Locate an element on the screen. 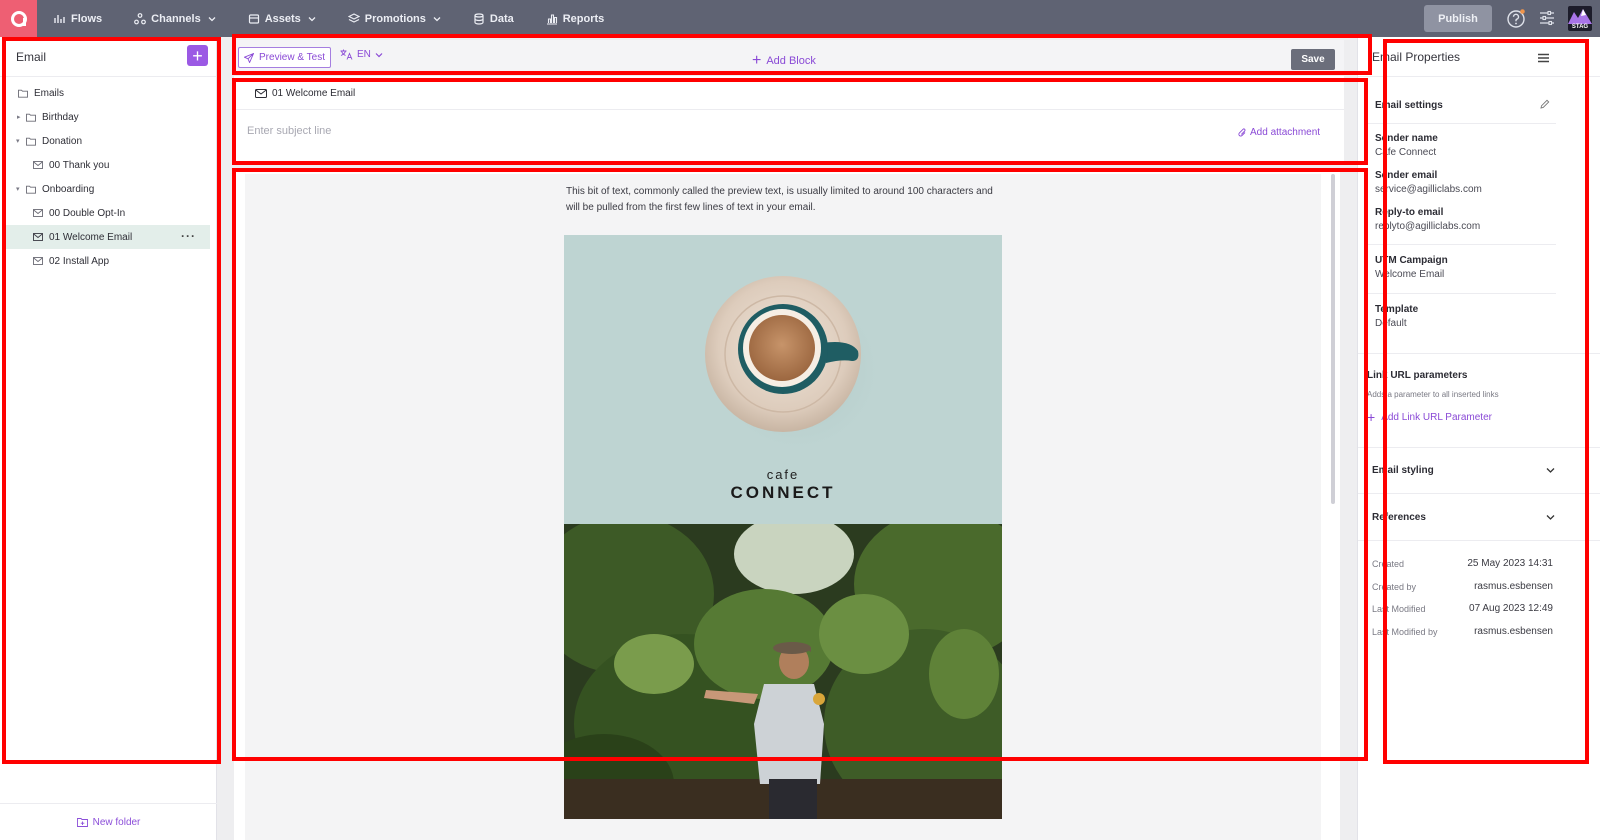  flows-icon is located at coordinates (59, 18).